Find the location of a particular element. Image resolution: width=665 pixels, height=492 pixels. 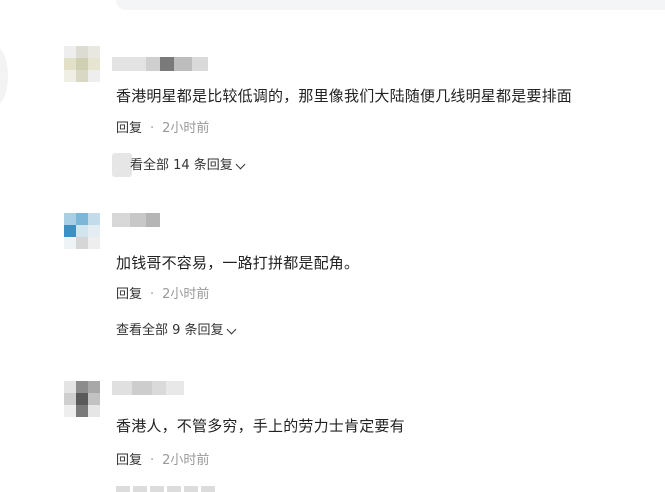

reply-avatar-blurred is located at coordinates (122, 165).